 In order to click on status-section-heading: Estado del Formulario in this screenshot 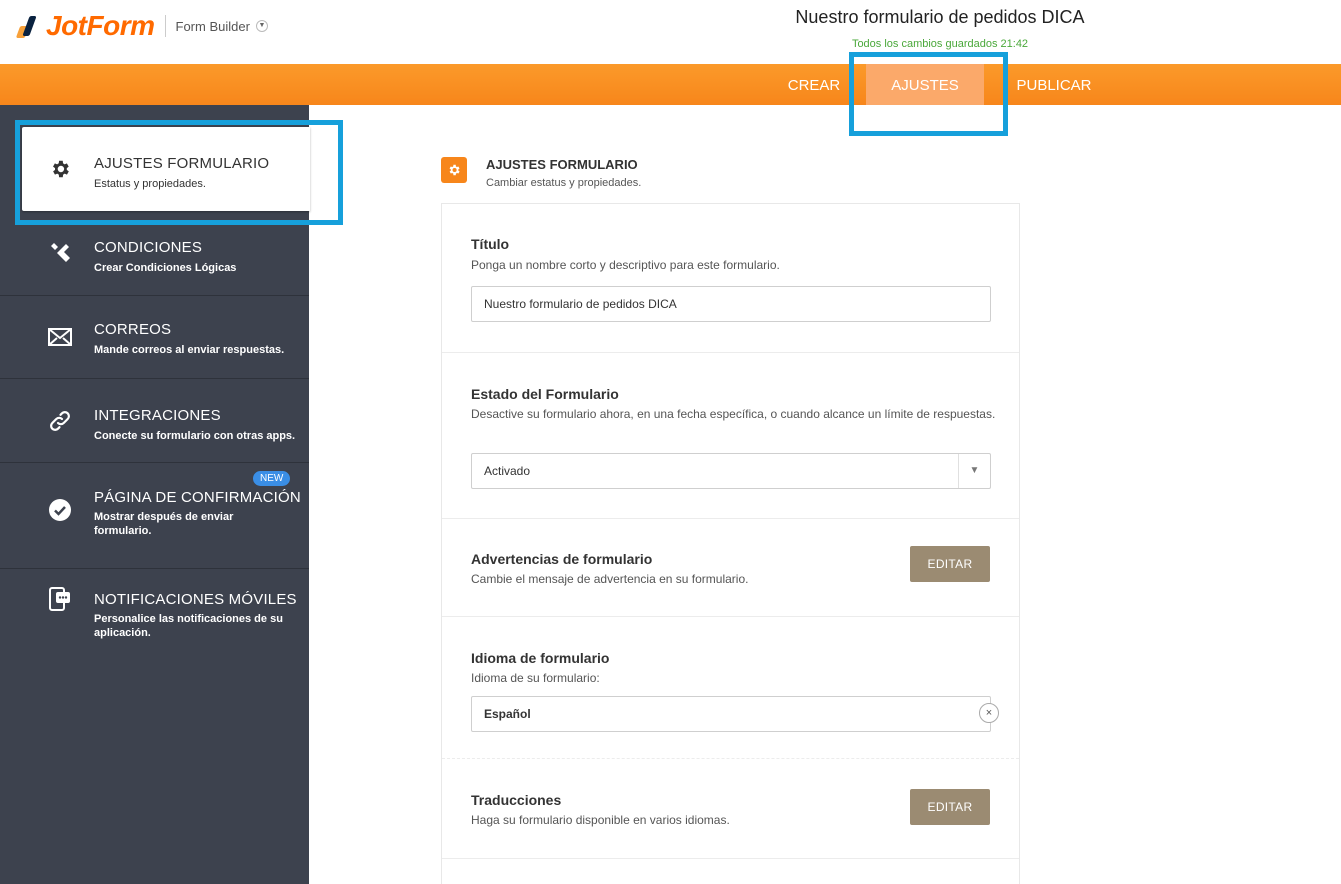, I will do `click(545, 394)`.